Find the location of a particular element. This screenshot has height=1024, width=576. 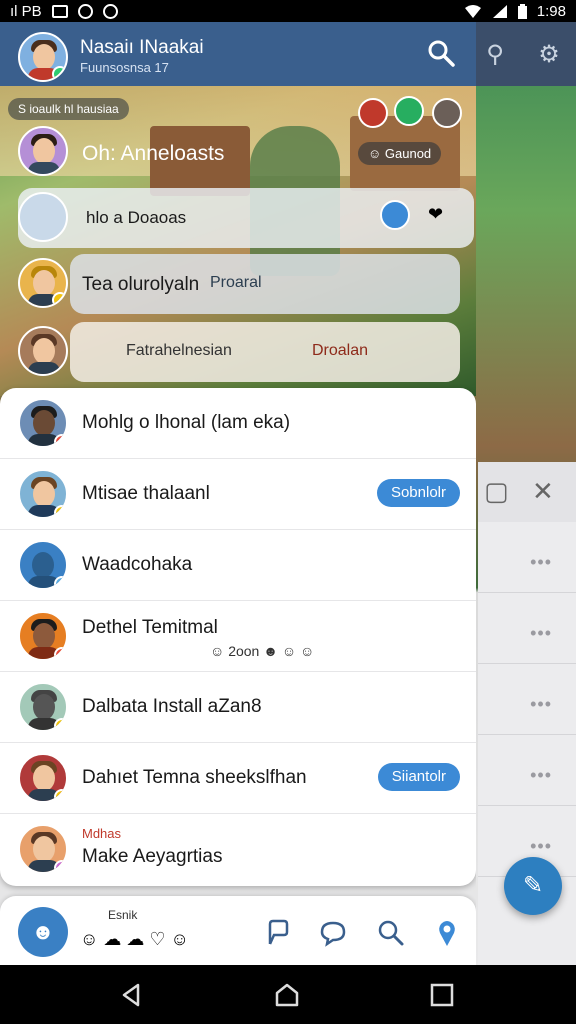

background-list-header: ▢ ✕ is located at coordinates (527, 492).